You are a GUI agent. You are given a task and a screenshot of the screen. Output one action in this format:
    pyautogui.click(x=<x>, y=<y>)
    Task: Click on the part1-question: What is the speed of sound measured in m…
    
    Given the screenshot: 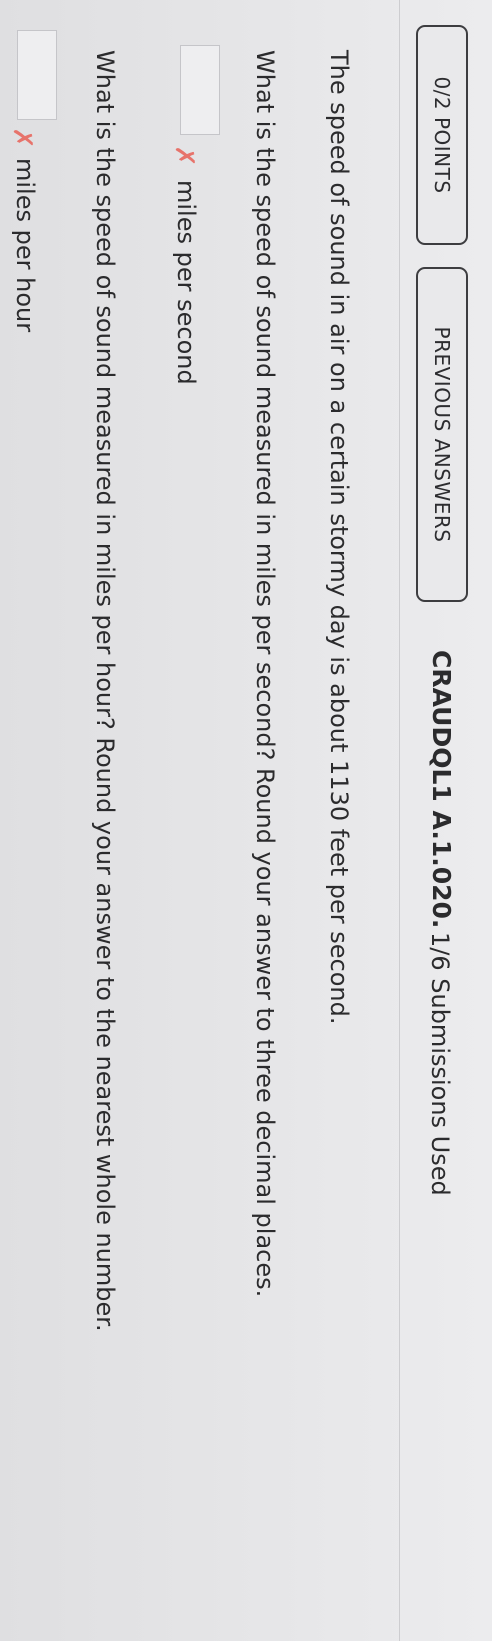 What is the action you would take?
    pyautogui.click(x=265, y=674)
    